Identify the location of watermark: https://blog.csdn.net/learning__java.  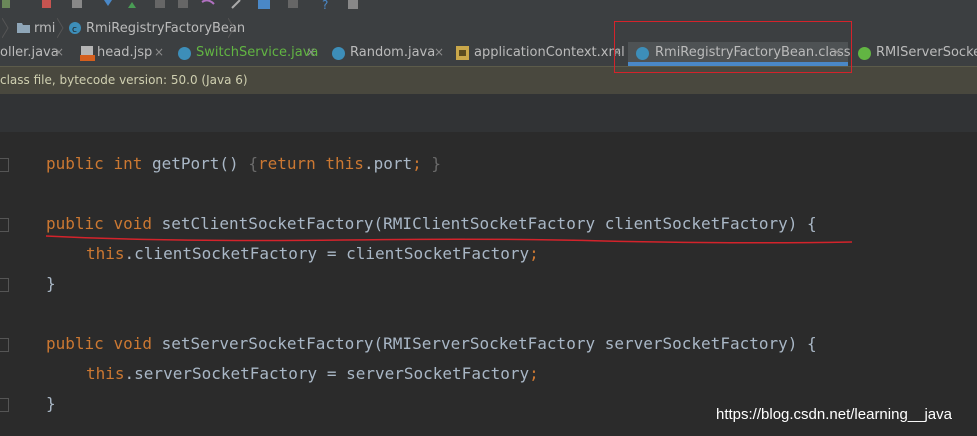
(834, 414).